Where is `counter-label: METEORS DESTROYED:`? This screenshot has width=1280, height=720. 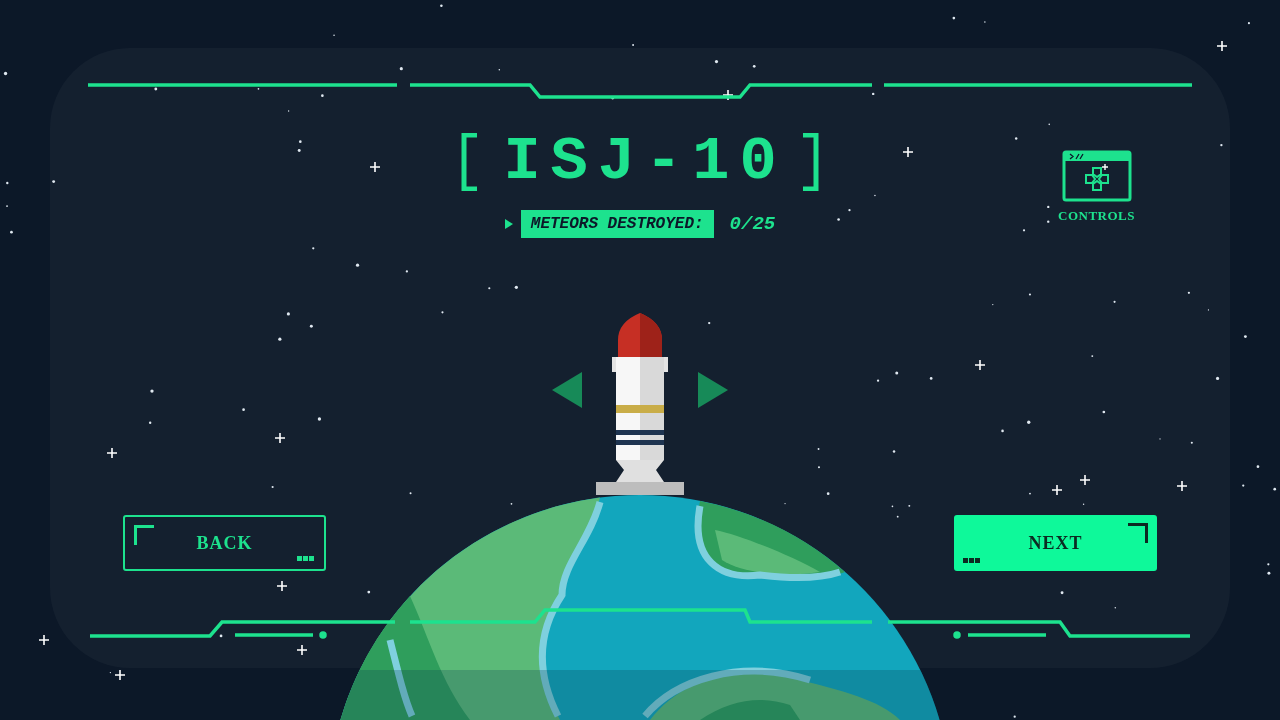 counter-label: METEORS DESTROYED: is located at coordinates (617, 224).